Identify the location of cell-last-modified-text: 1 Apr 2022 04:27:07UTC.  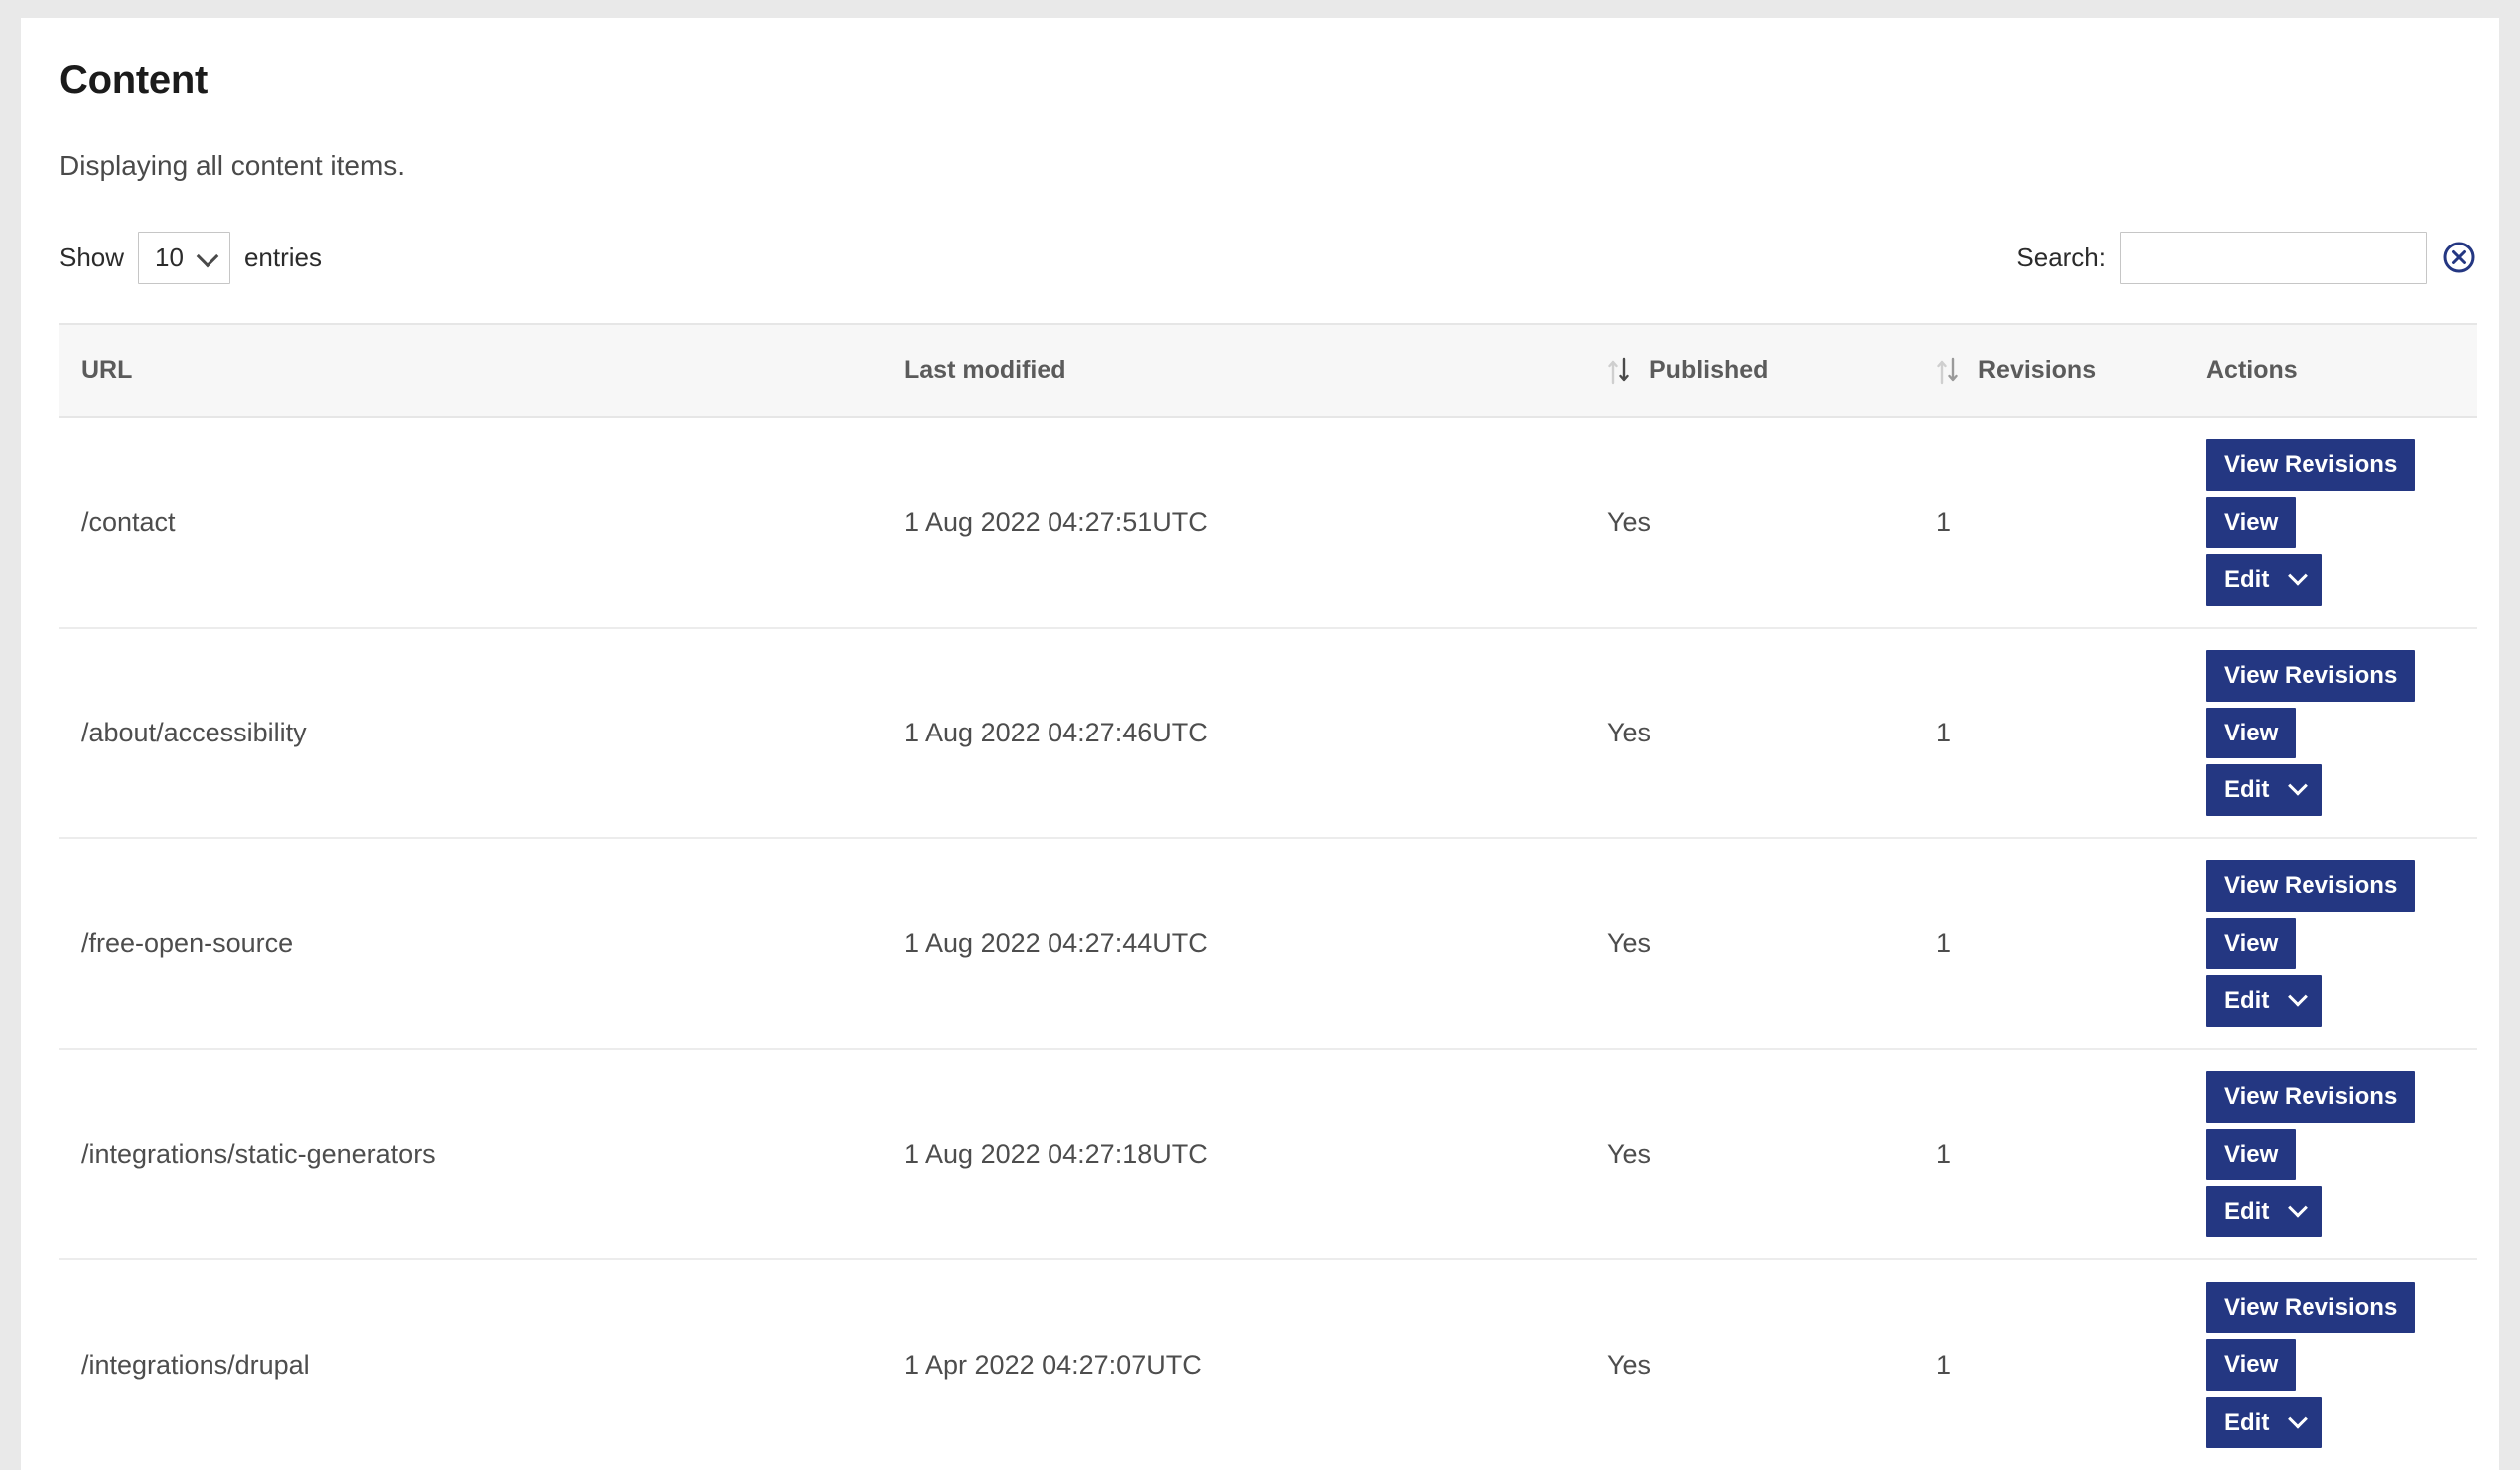
(1053, 1364).